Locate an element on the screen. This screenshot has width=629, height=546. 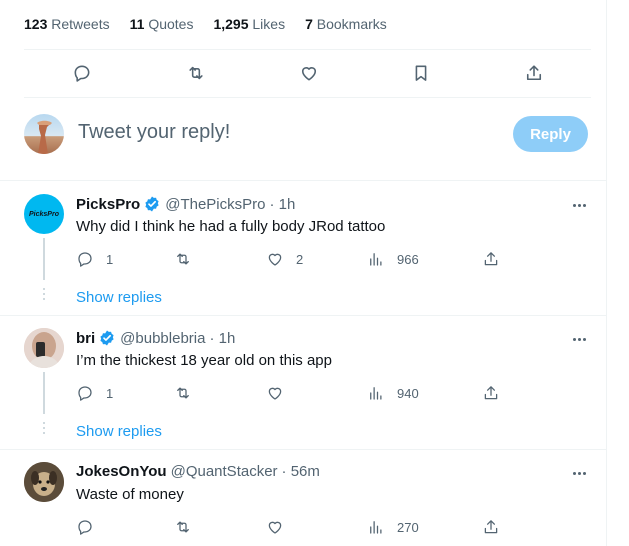
user-avatar is located at coordinates (44, 134).